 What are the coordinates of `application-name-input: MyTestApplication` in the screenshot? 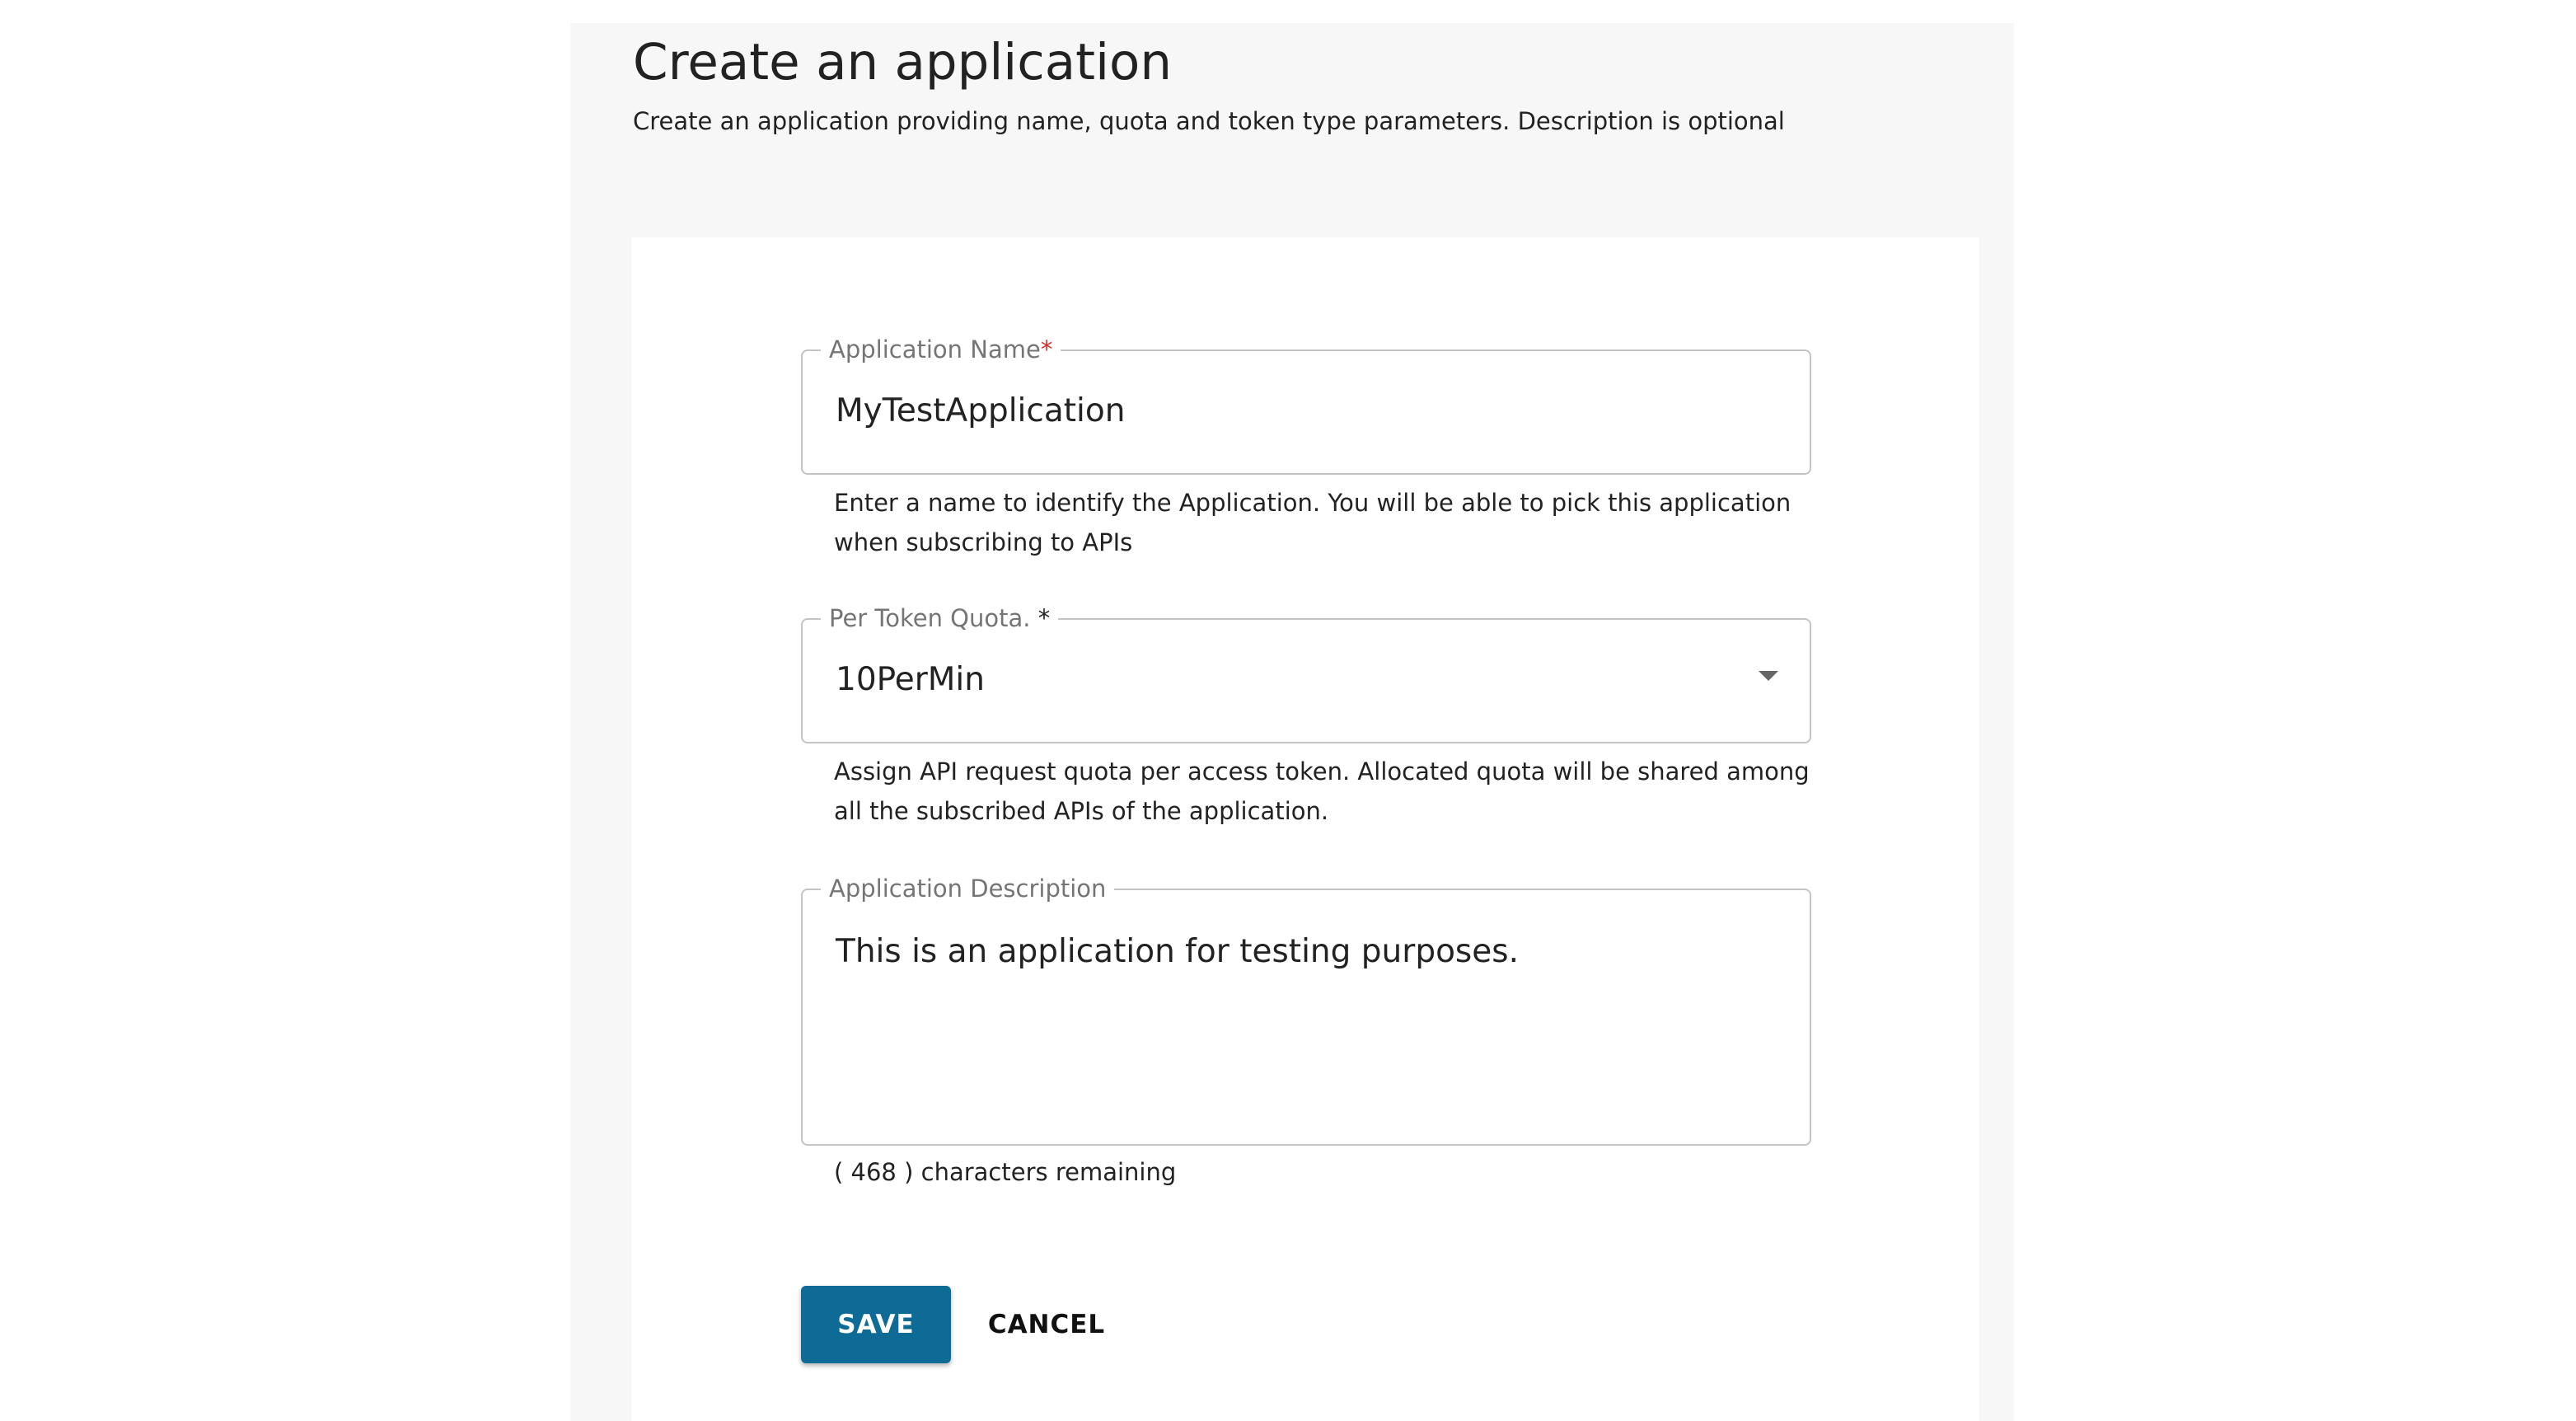 It's located at (980, 410).